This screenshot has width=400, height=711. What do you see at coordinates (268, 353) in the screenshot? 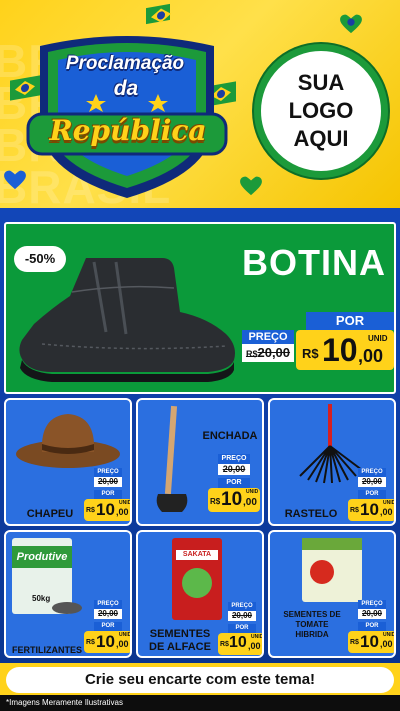
I see `old-price: R$20,00` at bounding box center [268, 353].